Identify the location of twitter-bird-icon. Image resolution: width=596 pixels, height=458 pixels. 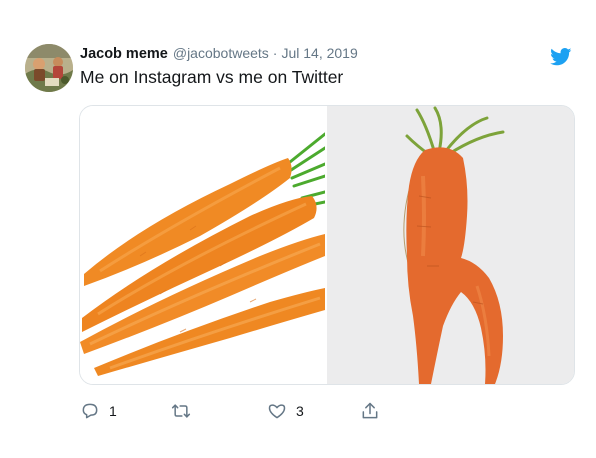
(561, 57).